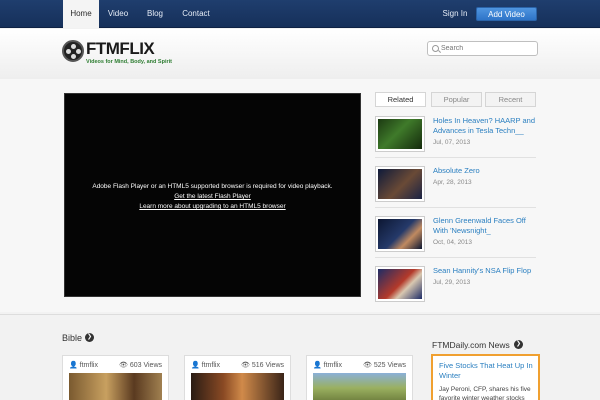  Describe the element at coordinates (72, 338) in the screenshot. I see `bible-section-title: Bible` at that location.